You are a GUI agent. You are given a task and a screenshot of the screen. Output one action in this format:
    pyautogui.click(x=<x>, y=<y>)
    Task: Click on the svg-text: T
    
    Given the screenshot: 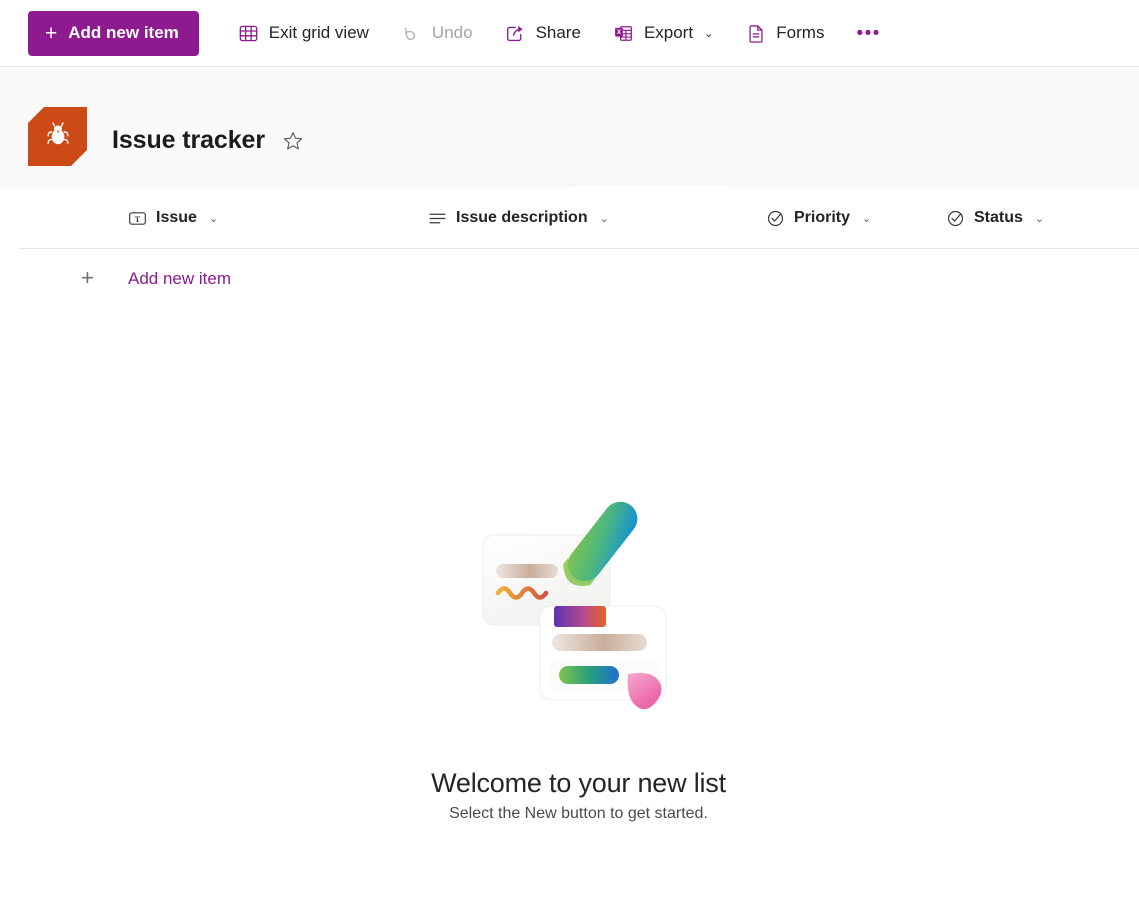 What is the action you would take?
    pyautogui.click(x=138, y=218)
    